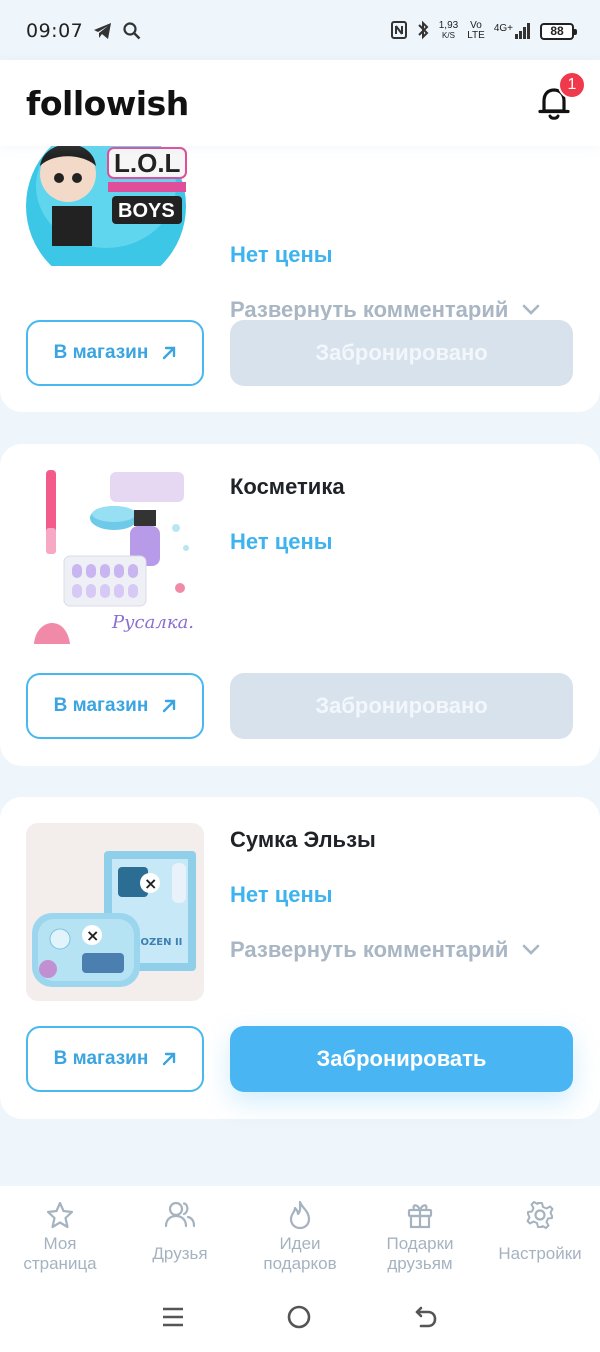  What do you see at coordinates (60, 1263) in the screenshot?
I see `nav-my-page-line2: страница` at bounding box center [60, 1263].